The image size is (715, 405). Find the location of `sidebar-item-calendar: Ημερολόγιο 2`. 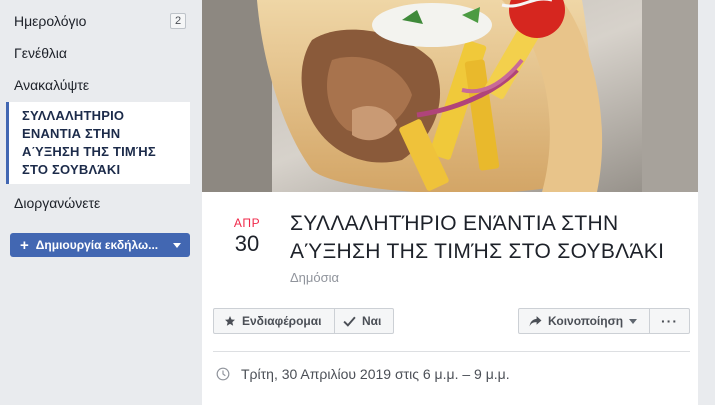

sidebar-item-calendar: Ημερολόγιο 2 is located at coordinates (98, 21).